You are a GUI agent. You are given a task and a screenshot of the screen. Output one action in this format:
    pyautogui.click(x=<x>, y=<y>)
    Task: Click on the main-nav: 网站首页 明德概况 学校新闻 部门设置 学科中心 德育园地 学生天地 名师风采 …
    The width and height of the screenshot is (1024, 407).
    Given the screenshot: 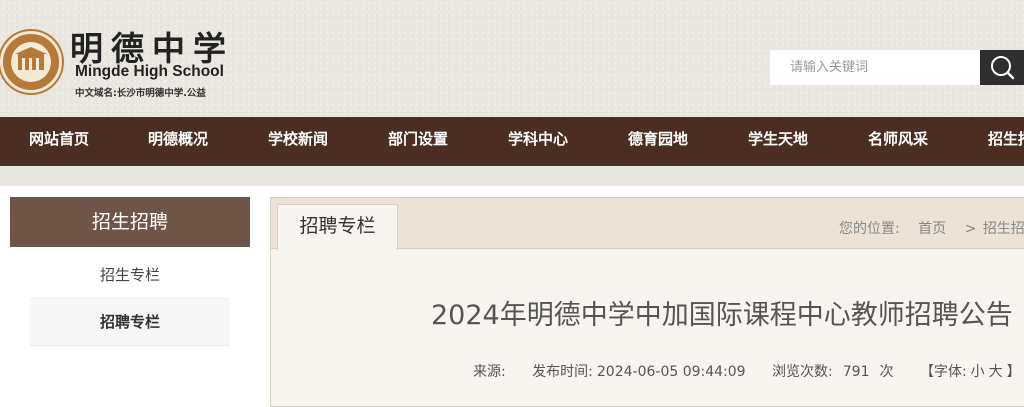 What is the action you would take?
    pyautogui.click(x=512, y=141)
    